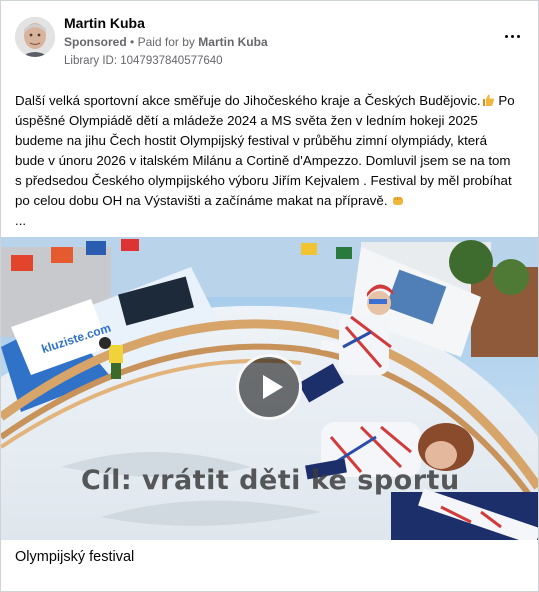  What do you see at coordinates (488, 100) in the screenshot?
I see `thumbs-up-emoji` at bounding box center [488, 100].